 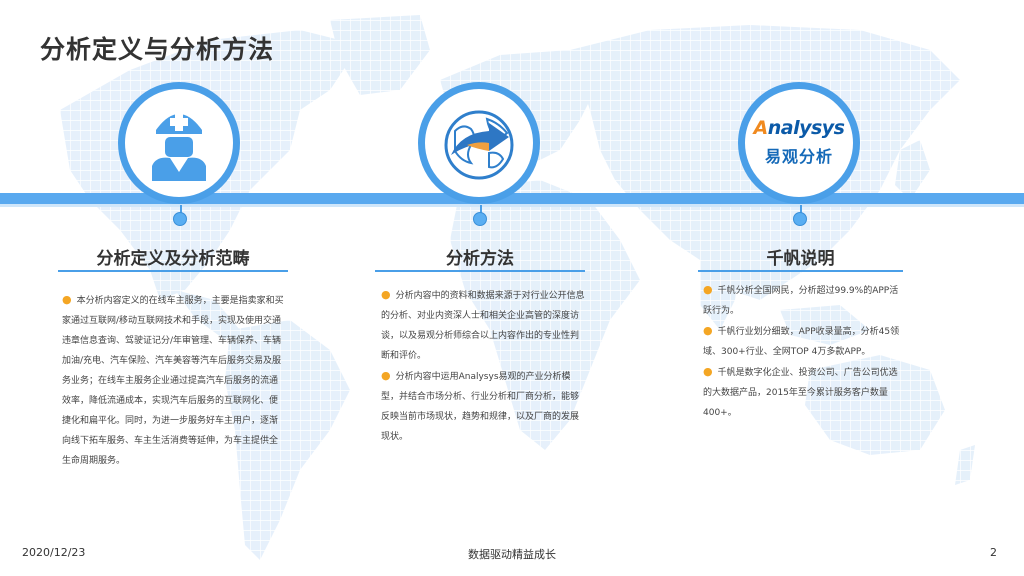 What do you see at coordinates (512, 205) in the screenshot?
I see `timeline-bar-shadow` at bounding box center [512, 205].